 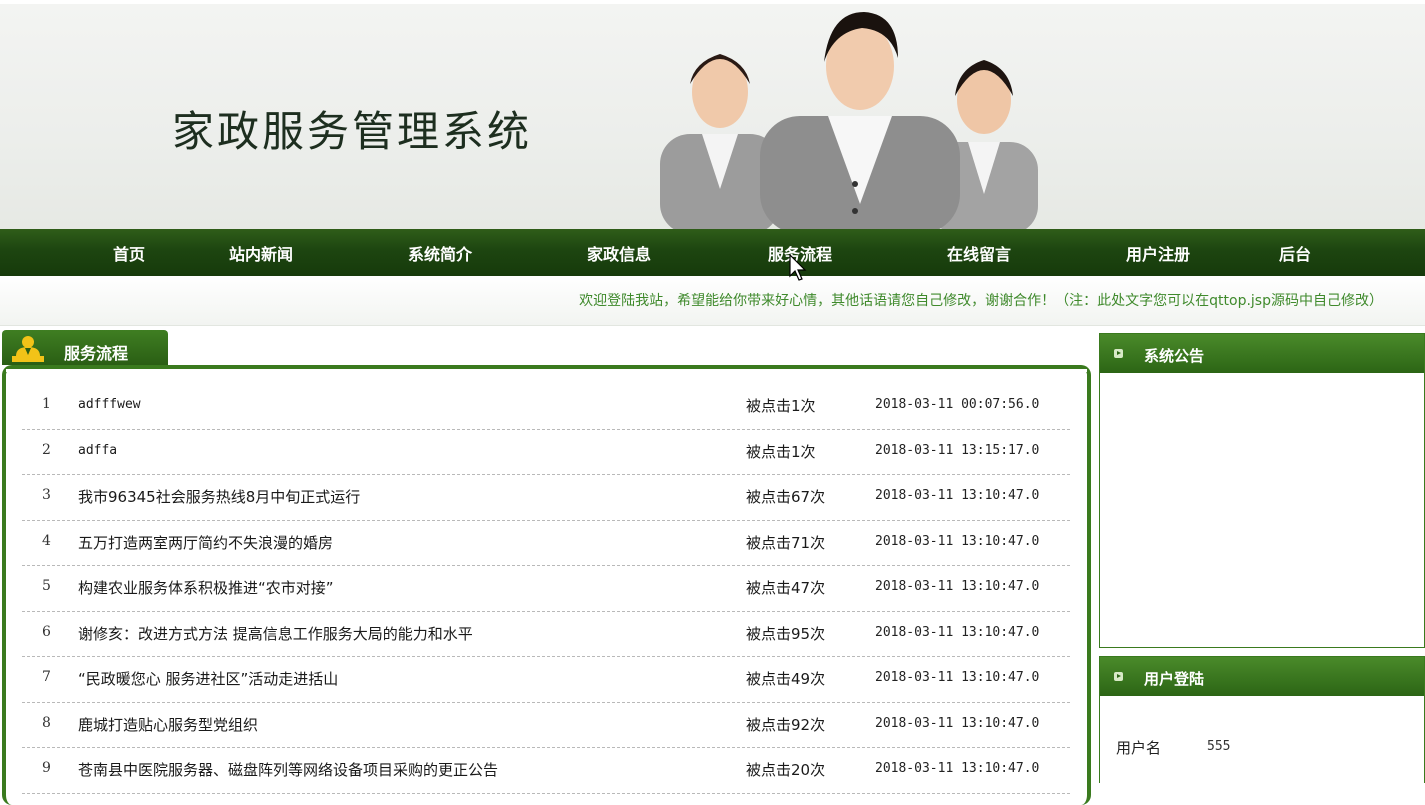 What do you see at coordinates (288, 769) in the screenshot?
I see `row-title-link: 苍南县中医院服务器、磁盘阵列等网络设备项目采购的更正公告` at bounding box center [288, 769].